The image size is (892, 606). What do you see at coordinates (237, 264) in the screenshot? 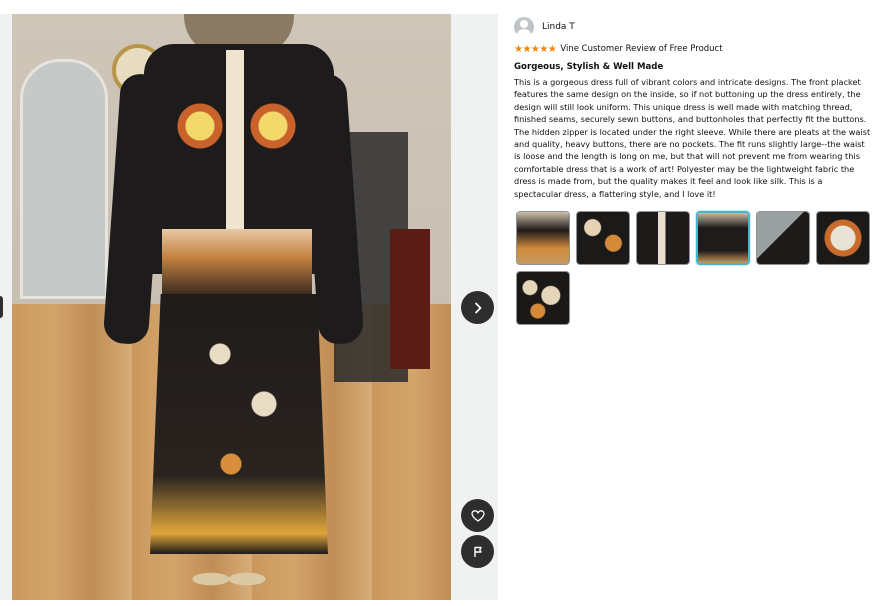
I see `photo-dress-waist` at bounding box center [237, 264].